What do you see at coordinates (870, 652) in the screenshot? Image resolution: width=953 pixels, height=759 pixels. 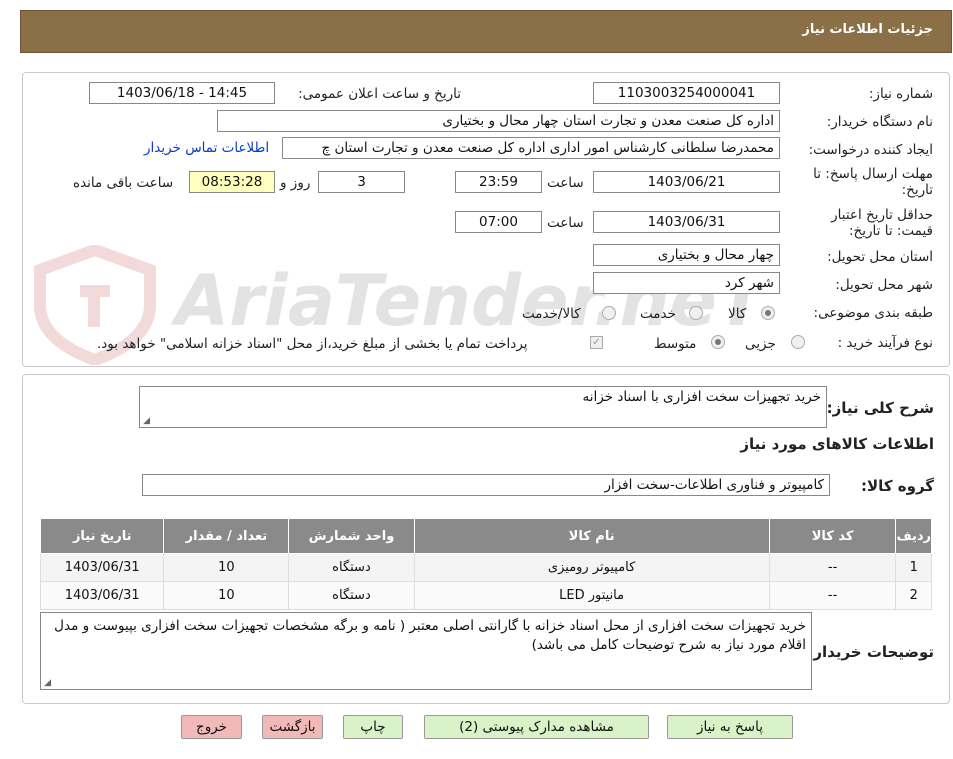 I see `buyer-notes-label: توضیحات خریدار:` at bounding box center [870, 652].